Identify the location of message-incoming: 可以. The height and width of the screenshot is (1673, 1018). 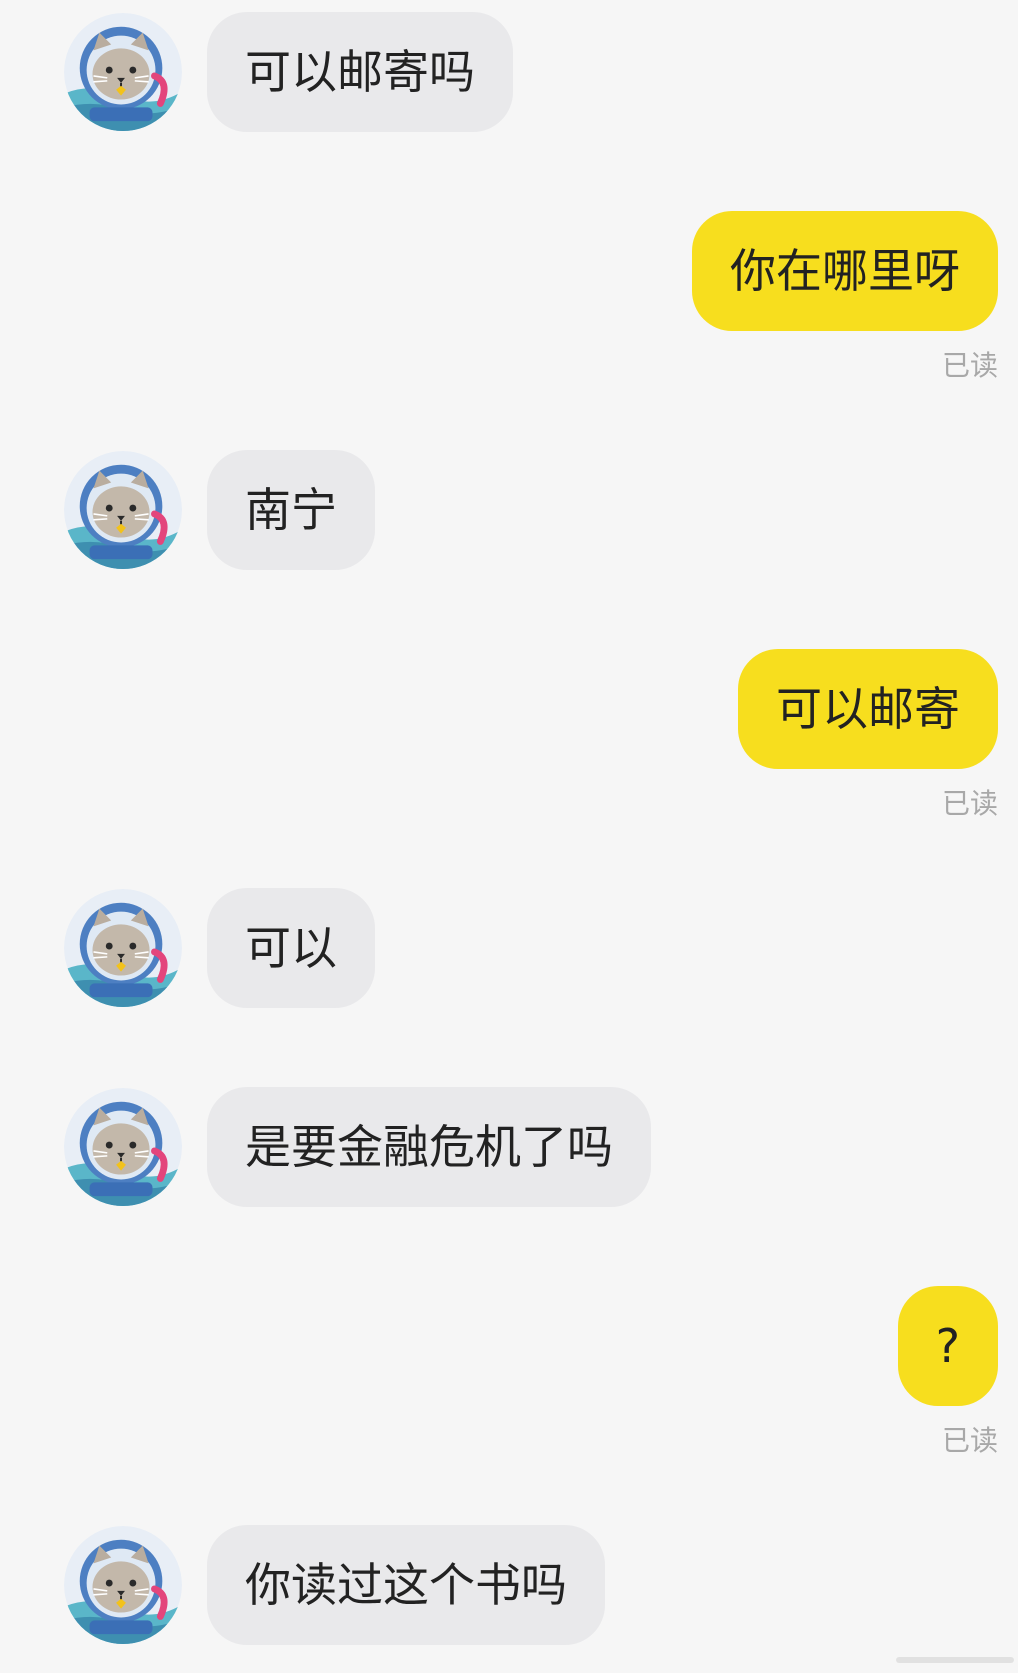
(509, 948).